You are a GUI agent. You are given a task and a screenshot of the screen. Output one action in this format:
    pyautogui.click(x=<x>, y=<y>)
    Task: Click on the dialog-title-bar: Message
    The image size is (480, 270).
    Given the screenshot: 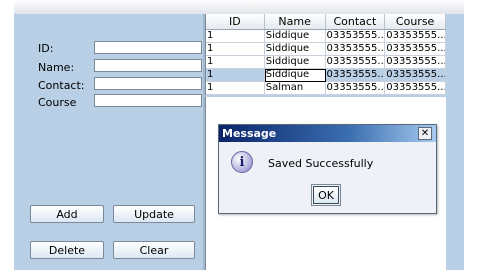 What is the action you would take?
    pyautogui.click(x=327, y=133)
    